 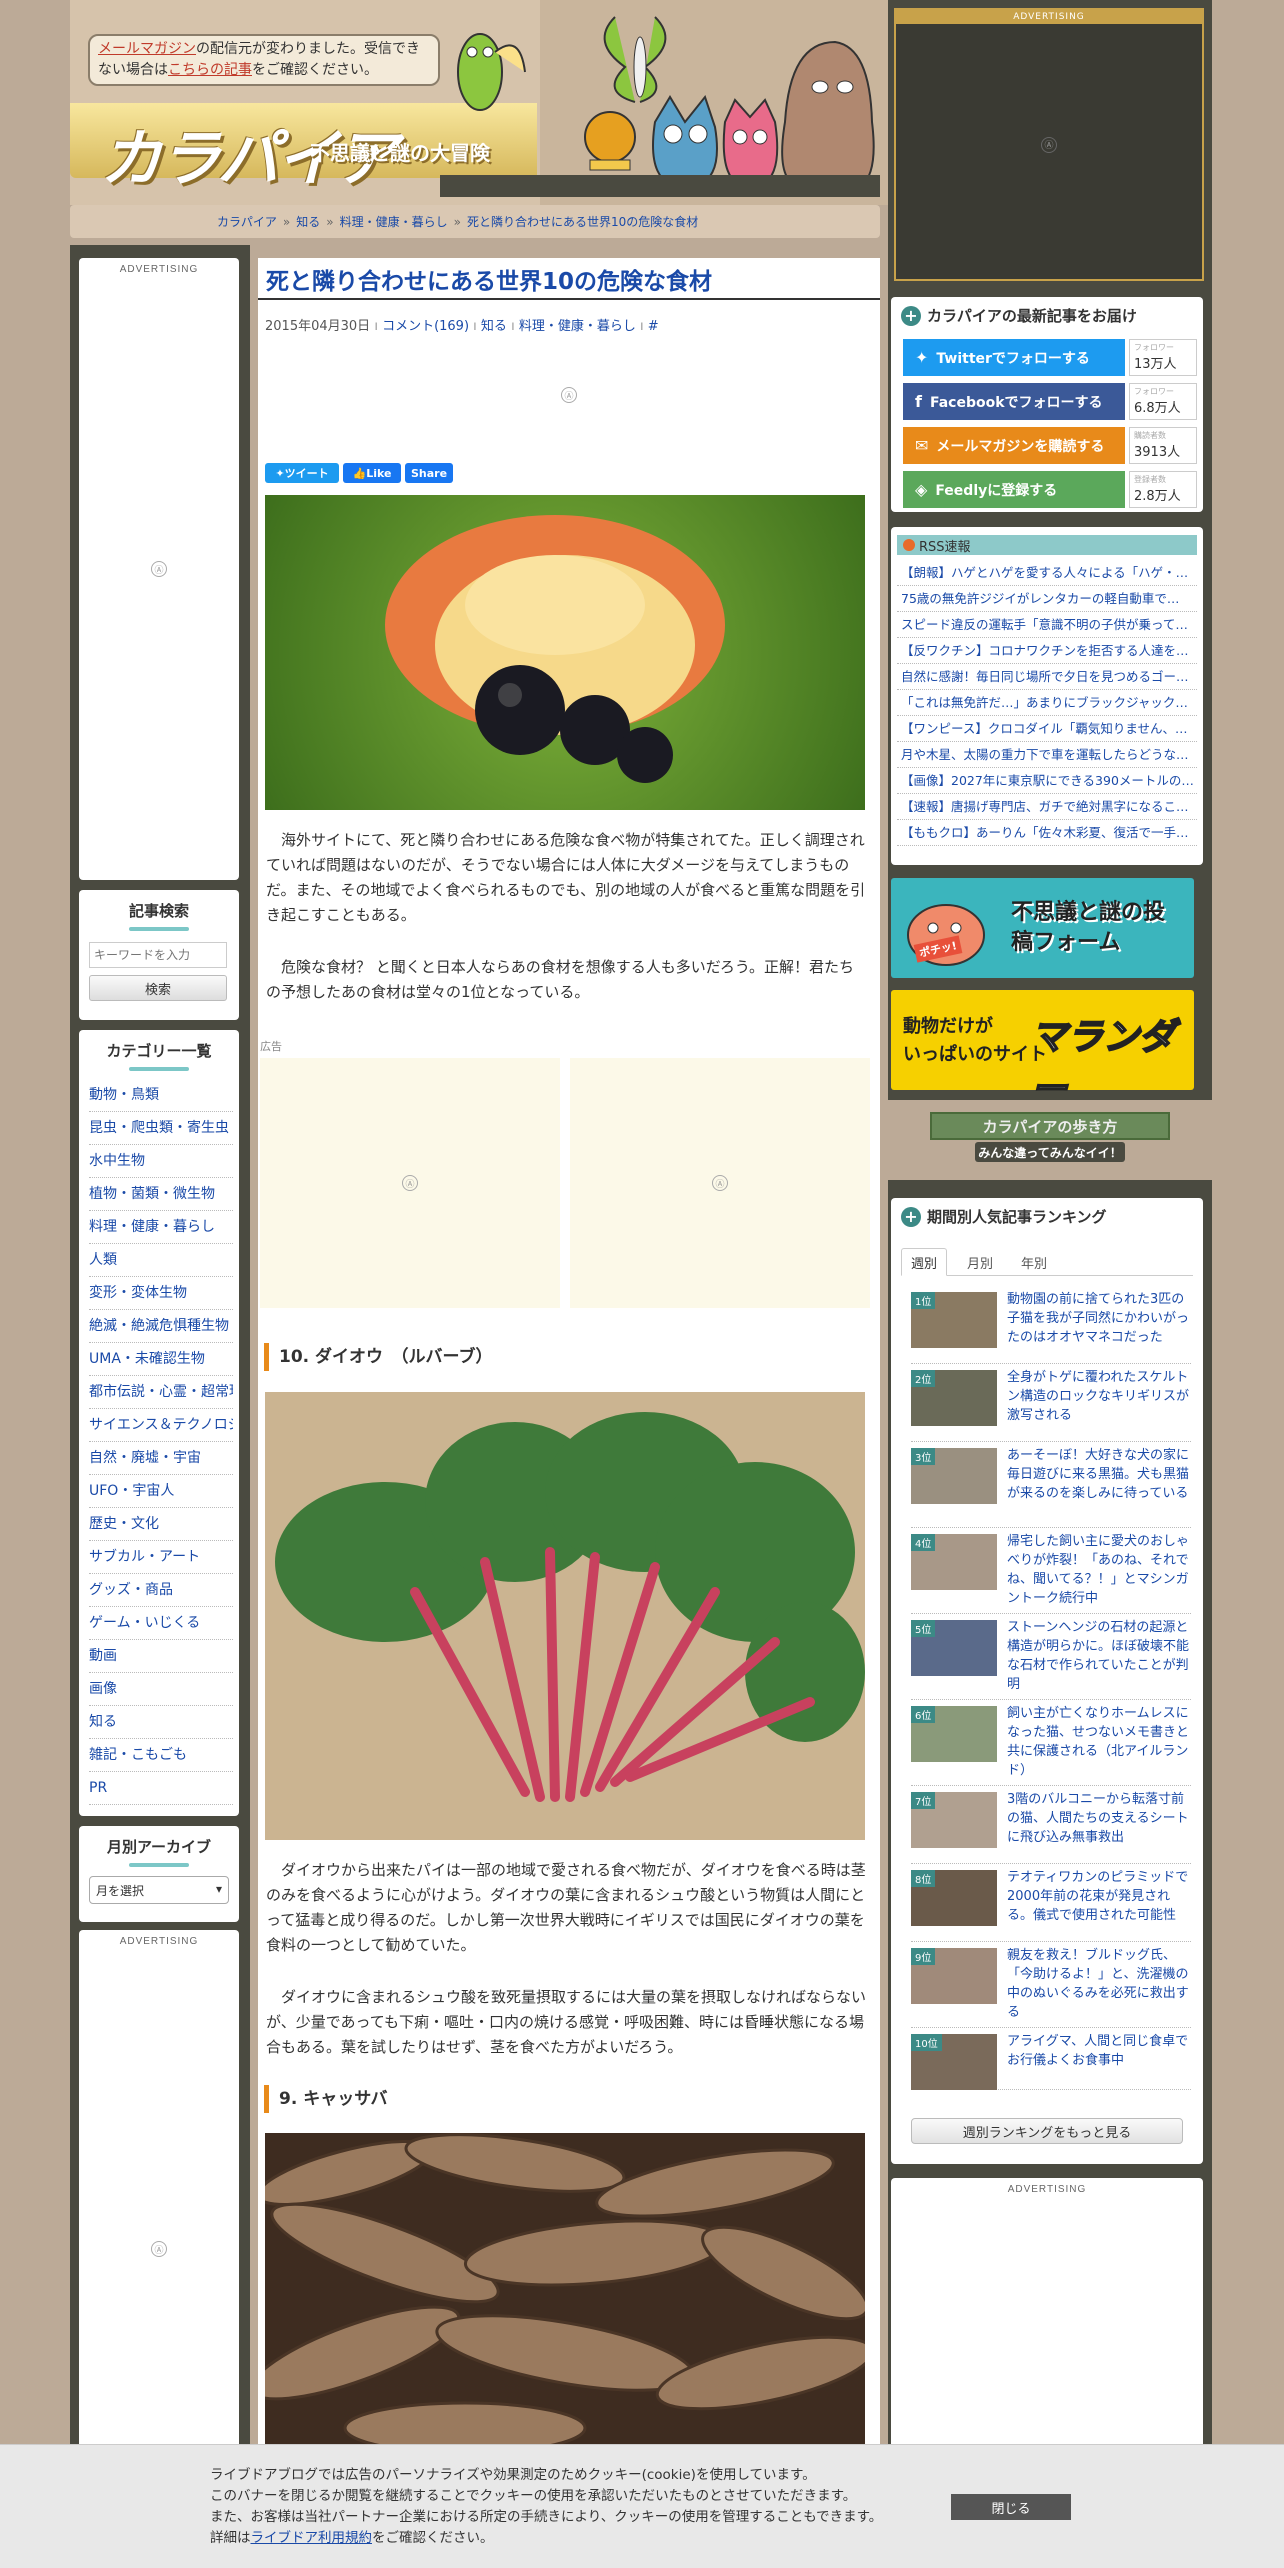 I want to click on category-item: 画像, so click(x=161, y=1689).